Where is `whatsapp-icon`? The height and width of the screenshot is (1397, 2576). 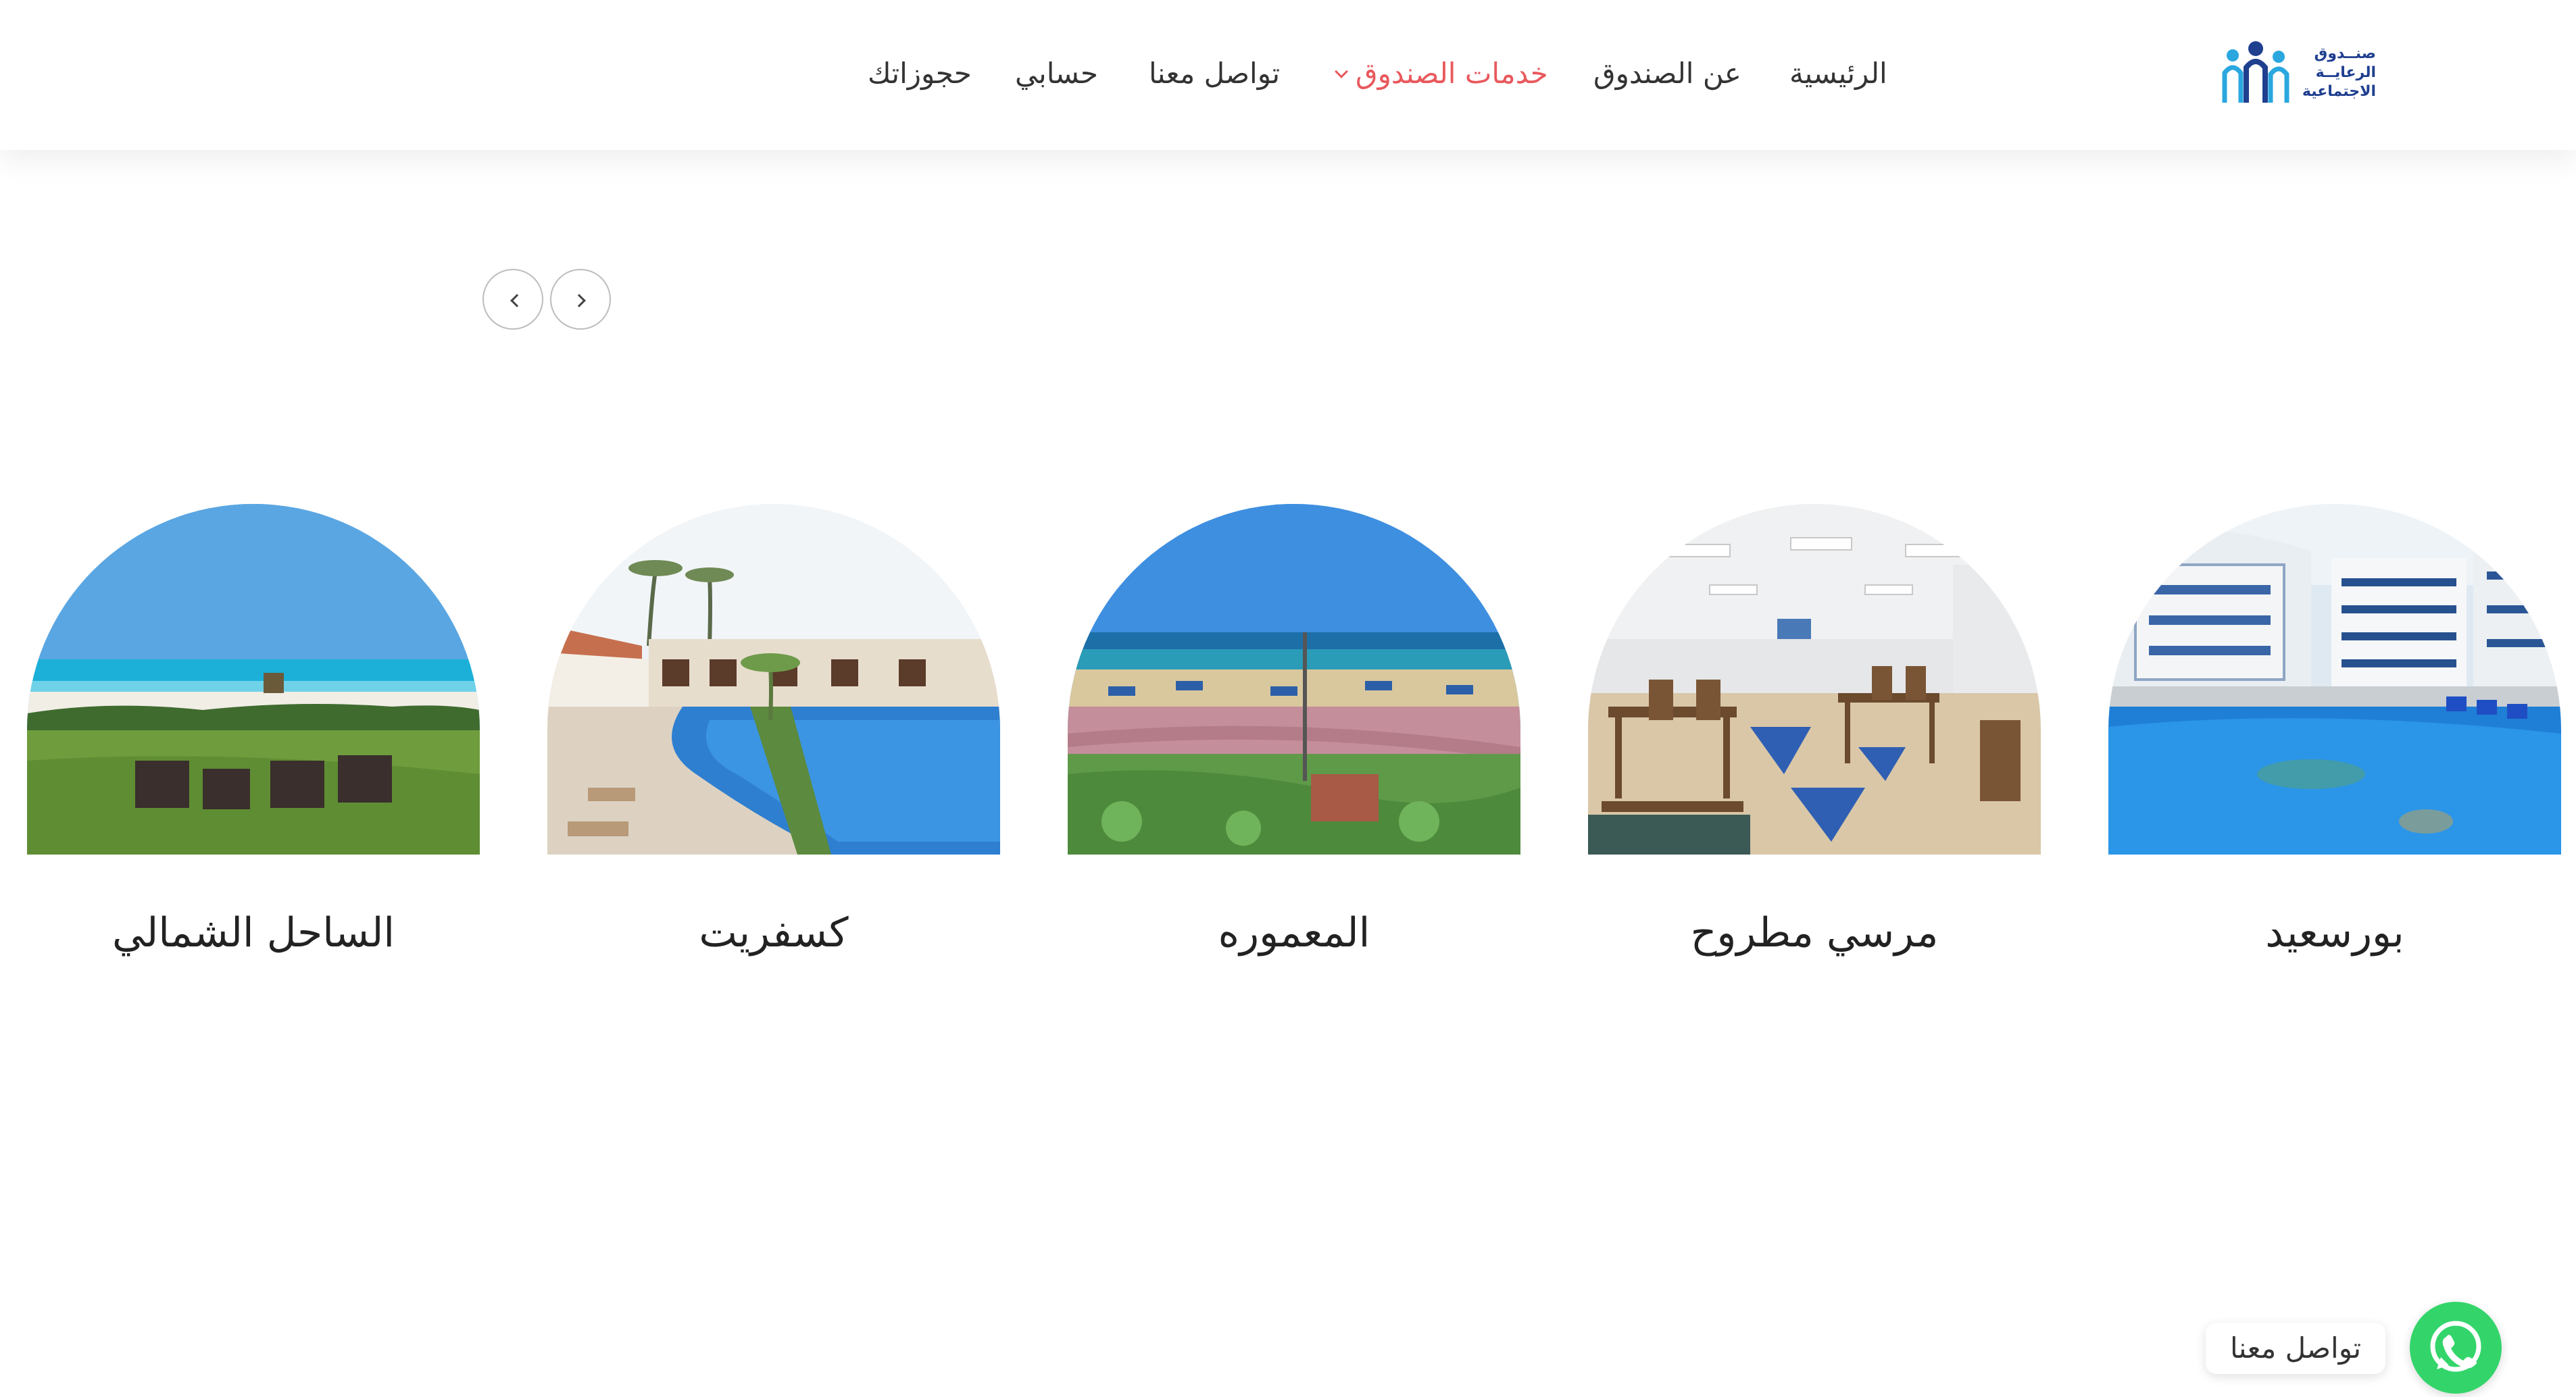 whatsapp-icon is located at coordinates (2455, 1346).